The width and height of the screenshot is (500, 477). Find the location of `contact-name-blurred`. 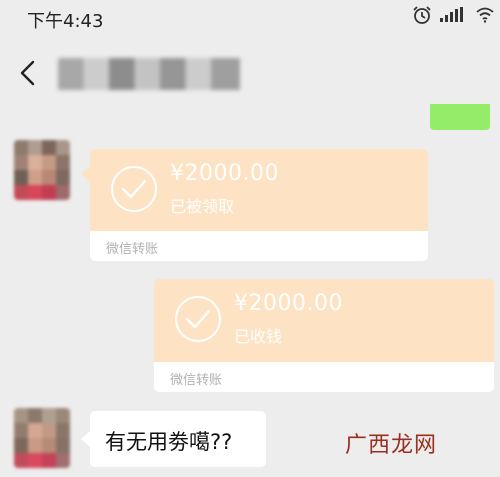

contact-name-blurred is located at coordinates (149, 74).